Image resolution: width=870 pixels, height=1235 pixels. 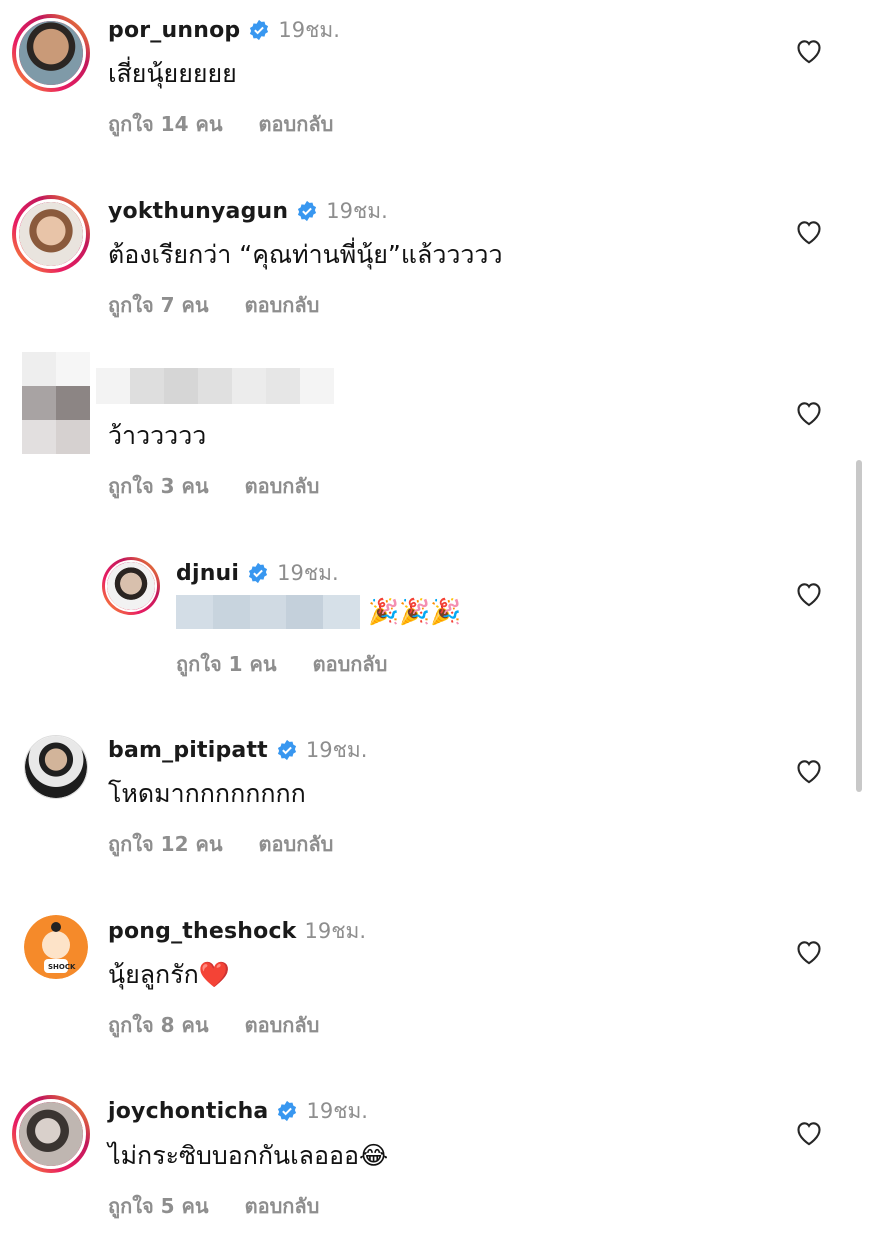 What do you see at coordinates (56, 403) in the screenshot?
I see `blurred-avatar` at bounding box center [56, 403].